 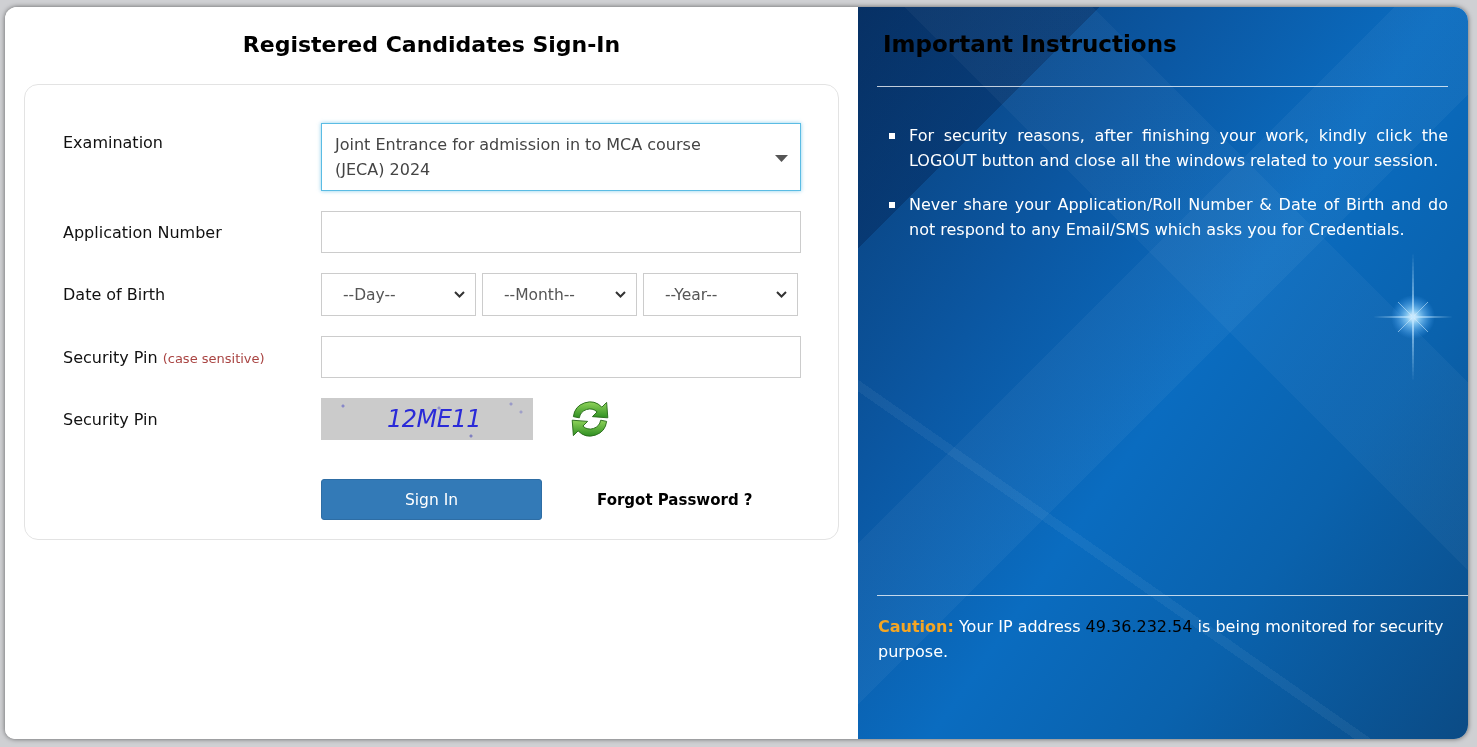 What do you see at coordinates (1178, 148) in the screenshot?
I see `instruction-text: For security reasons, after finishing your work, kindly click the LOGOUT button and close all the windows related to your session.` at bounding box center [1178, 148].